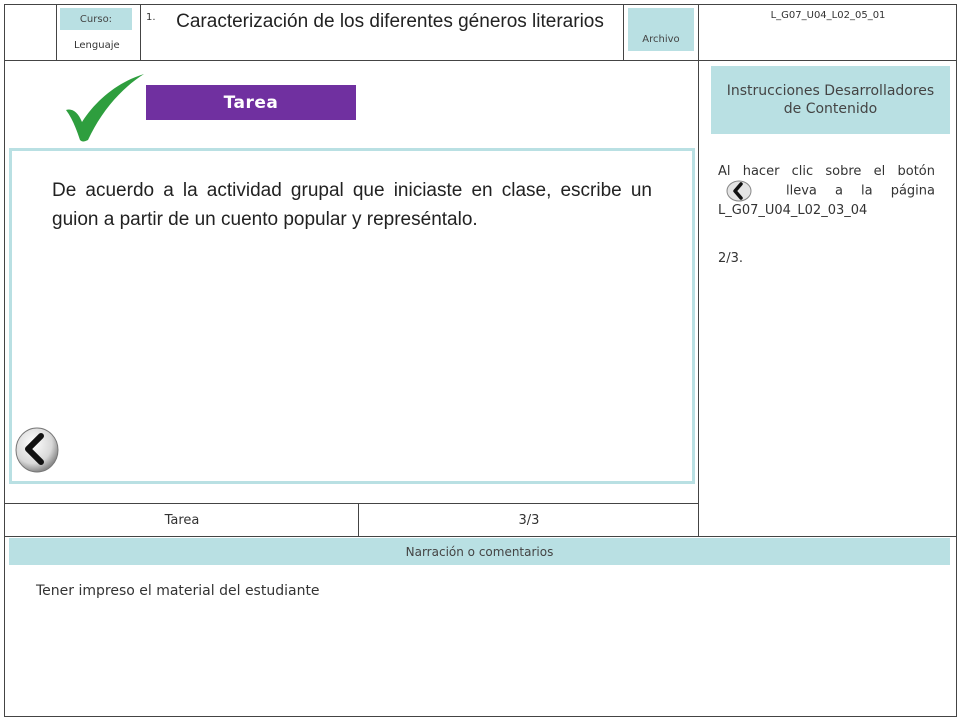  Describe the element at coordinates (479, 551) in the screenshot. I see `narration-header: Narración o comentarios` at that location.